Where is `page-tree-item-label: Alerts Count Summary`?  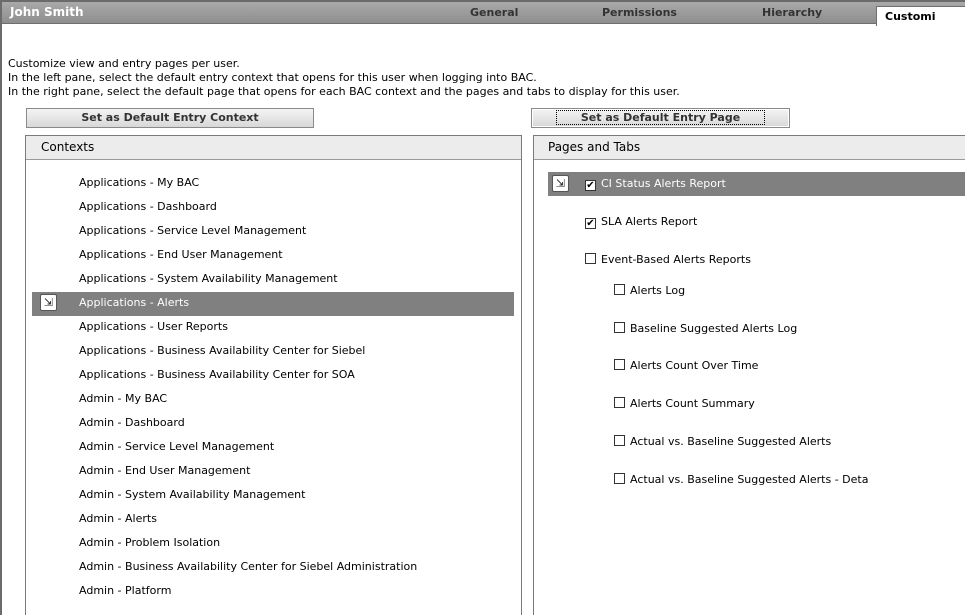
page-tree-item-label: Alerts Count Summary is located at coordinates (692, 403).